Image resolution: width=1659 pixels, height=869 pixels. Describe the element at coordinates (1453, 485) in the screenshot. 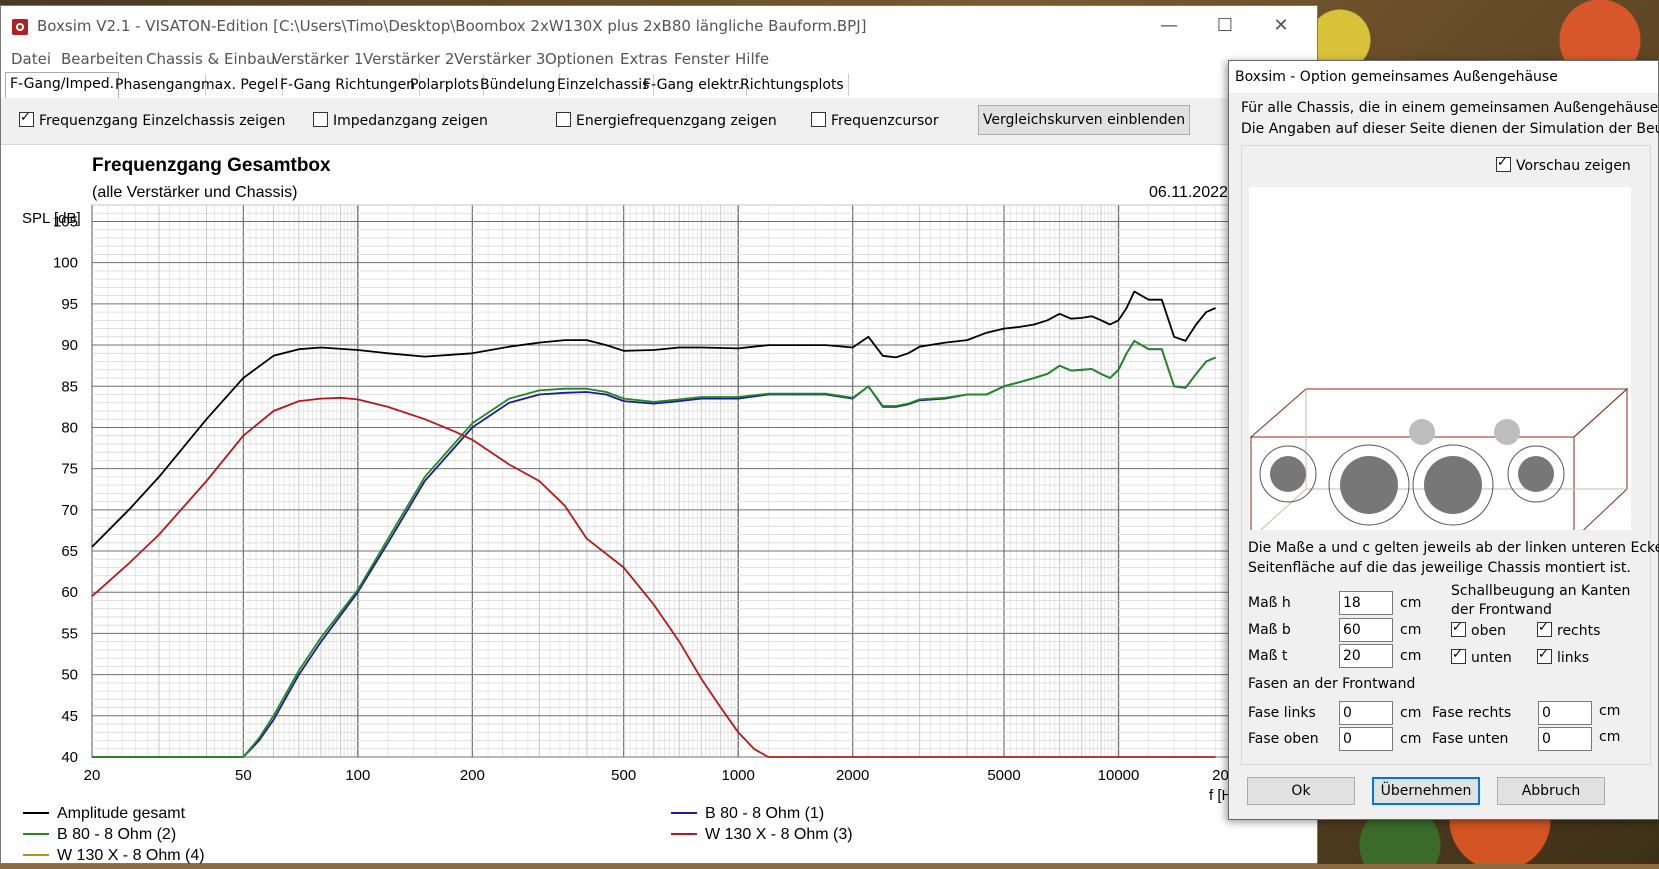

I see `driver-w130-right` at that location.